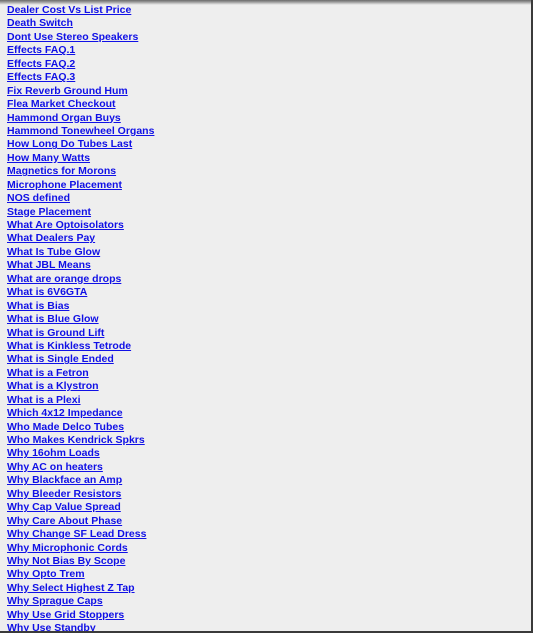 Image resolution: width=533 pixels, height=633 pixels. What do you see at coordinates (49, 265) in the screenshot?
I see `faq-link: What JBL Means` at bounding box center [49, 265].